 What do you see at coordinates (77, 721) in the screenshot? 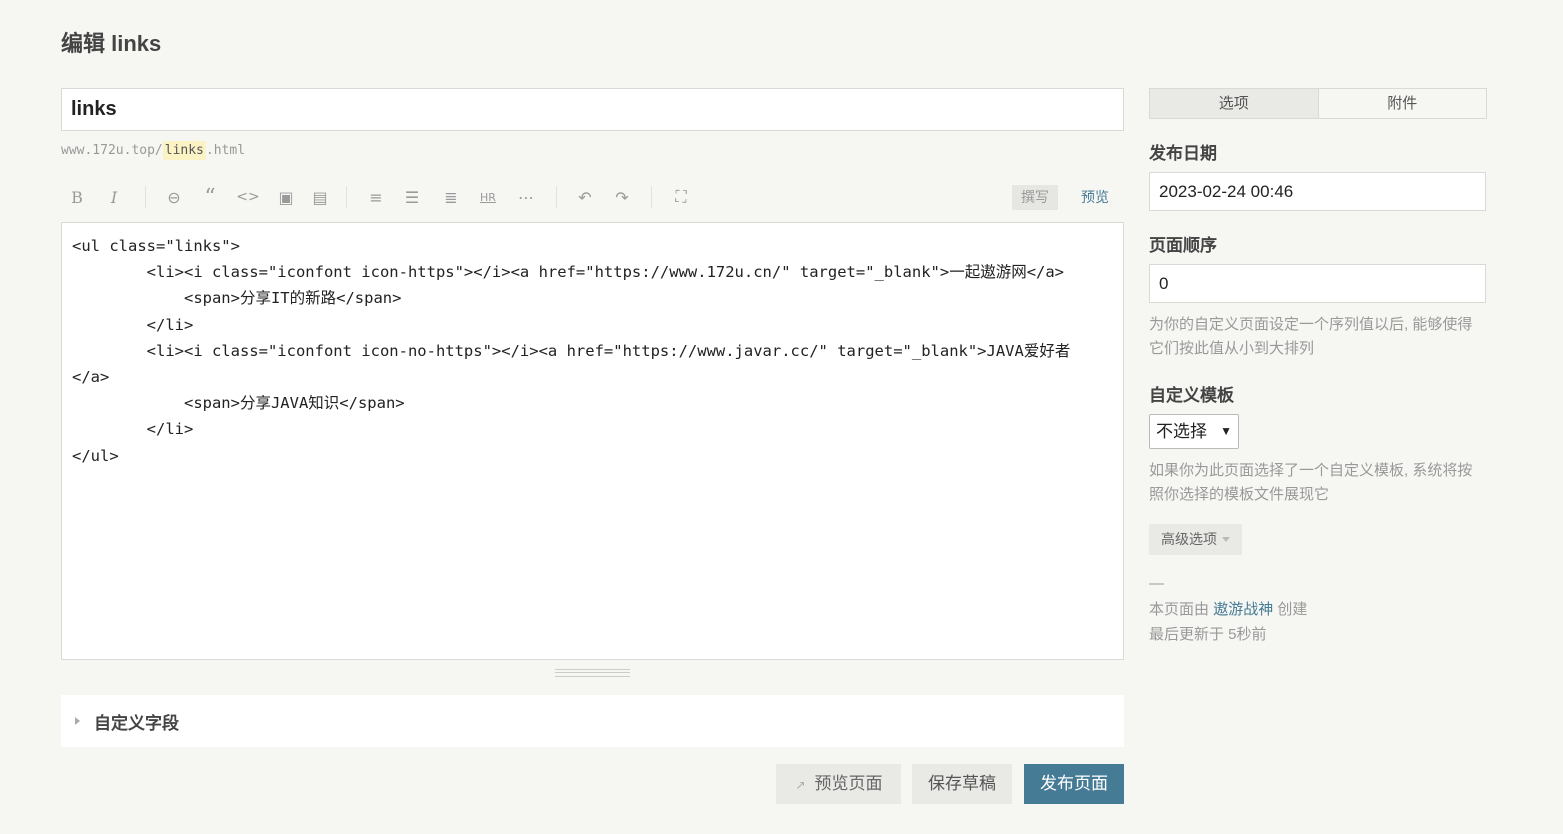
I see `expand-triangle-icon` at bounding box center [77, 721].